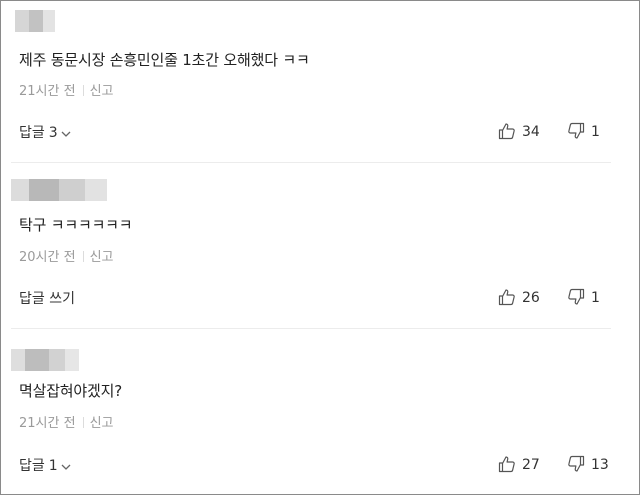 This screenshot has width=640, height=495. What do you see at coordinates (531, 132) in the screenshot?
I see `like-count: 34` at bounding box center [531, 132].